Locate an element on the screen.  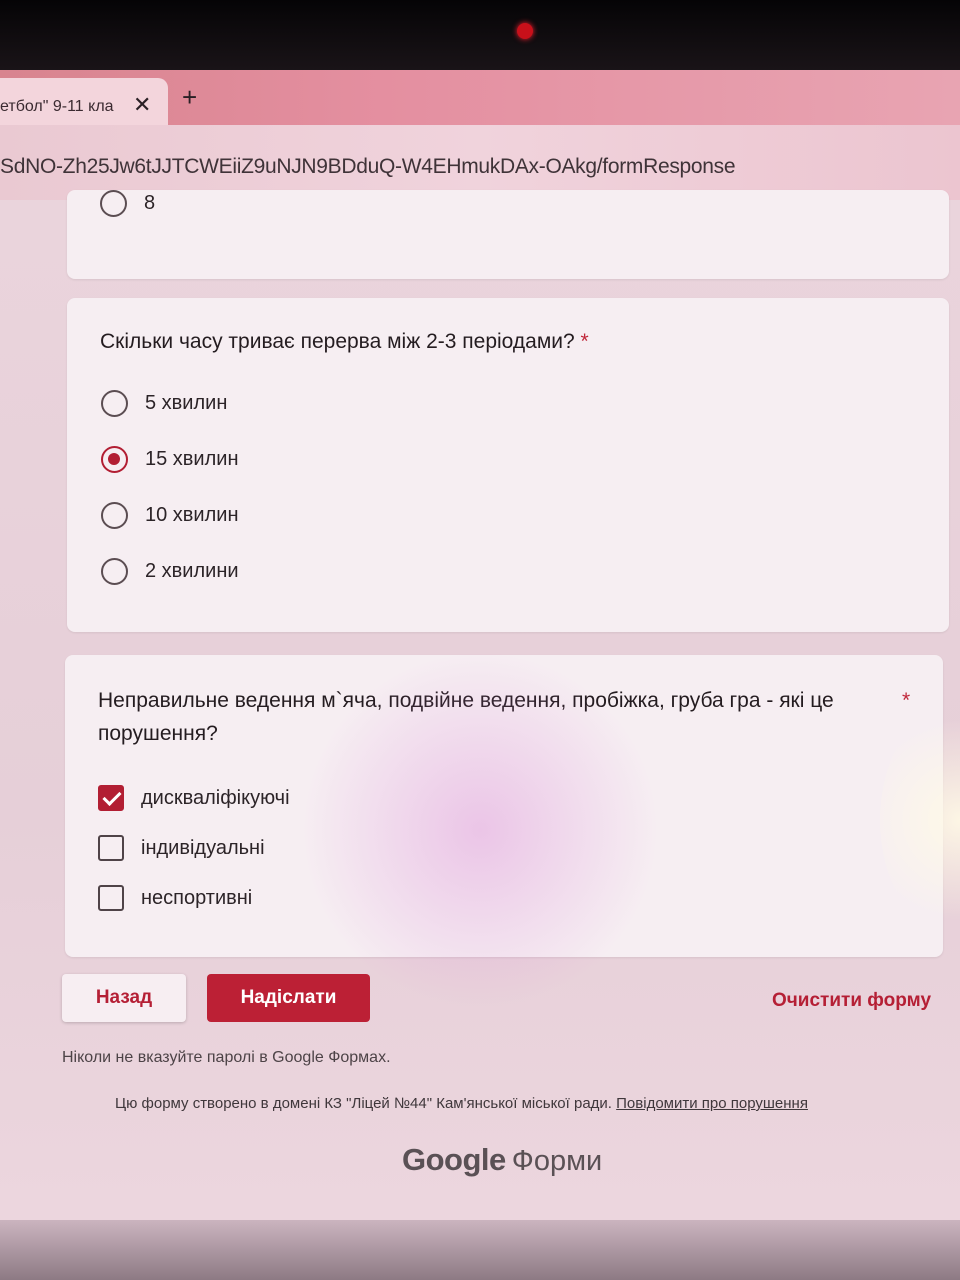
option-label: 5 хвилин is located at coordinates (186, 403).